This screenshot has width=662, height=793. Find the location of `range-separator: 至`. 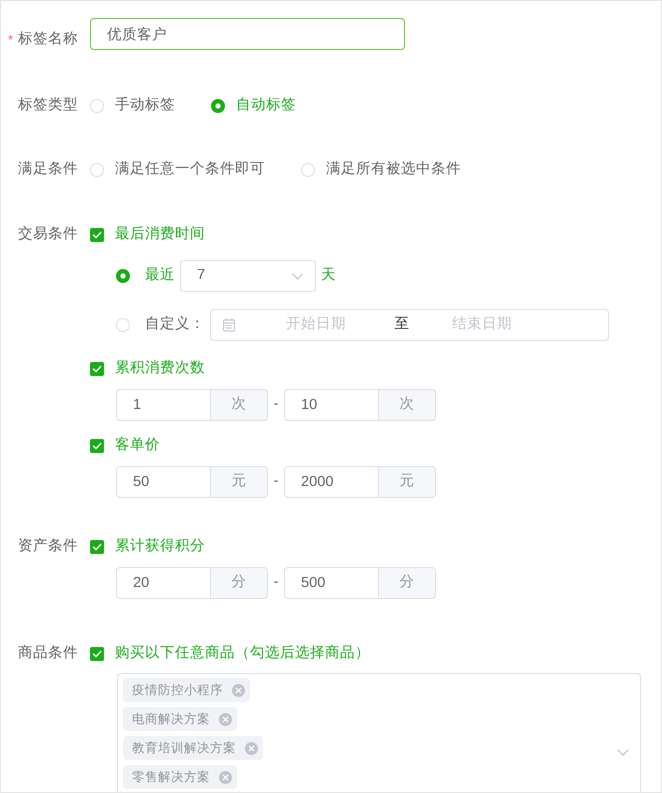

range-separator: 至 is located at coordinates (402, 324).